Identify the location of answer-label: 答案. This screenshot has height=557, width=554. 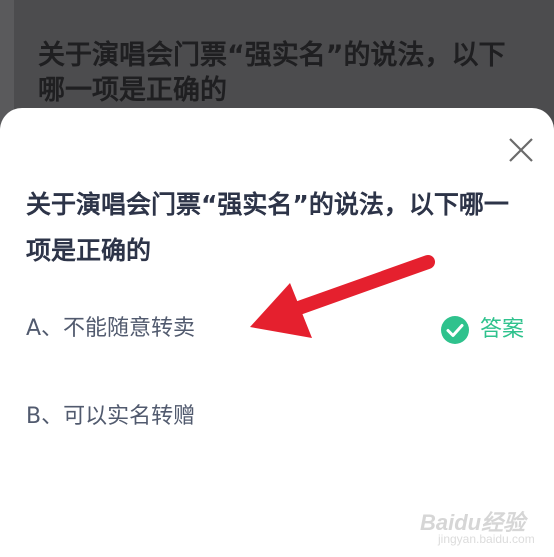
(502, 329).